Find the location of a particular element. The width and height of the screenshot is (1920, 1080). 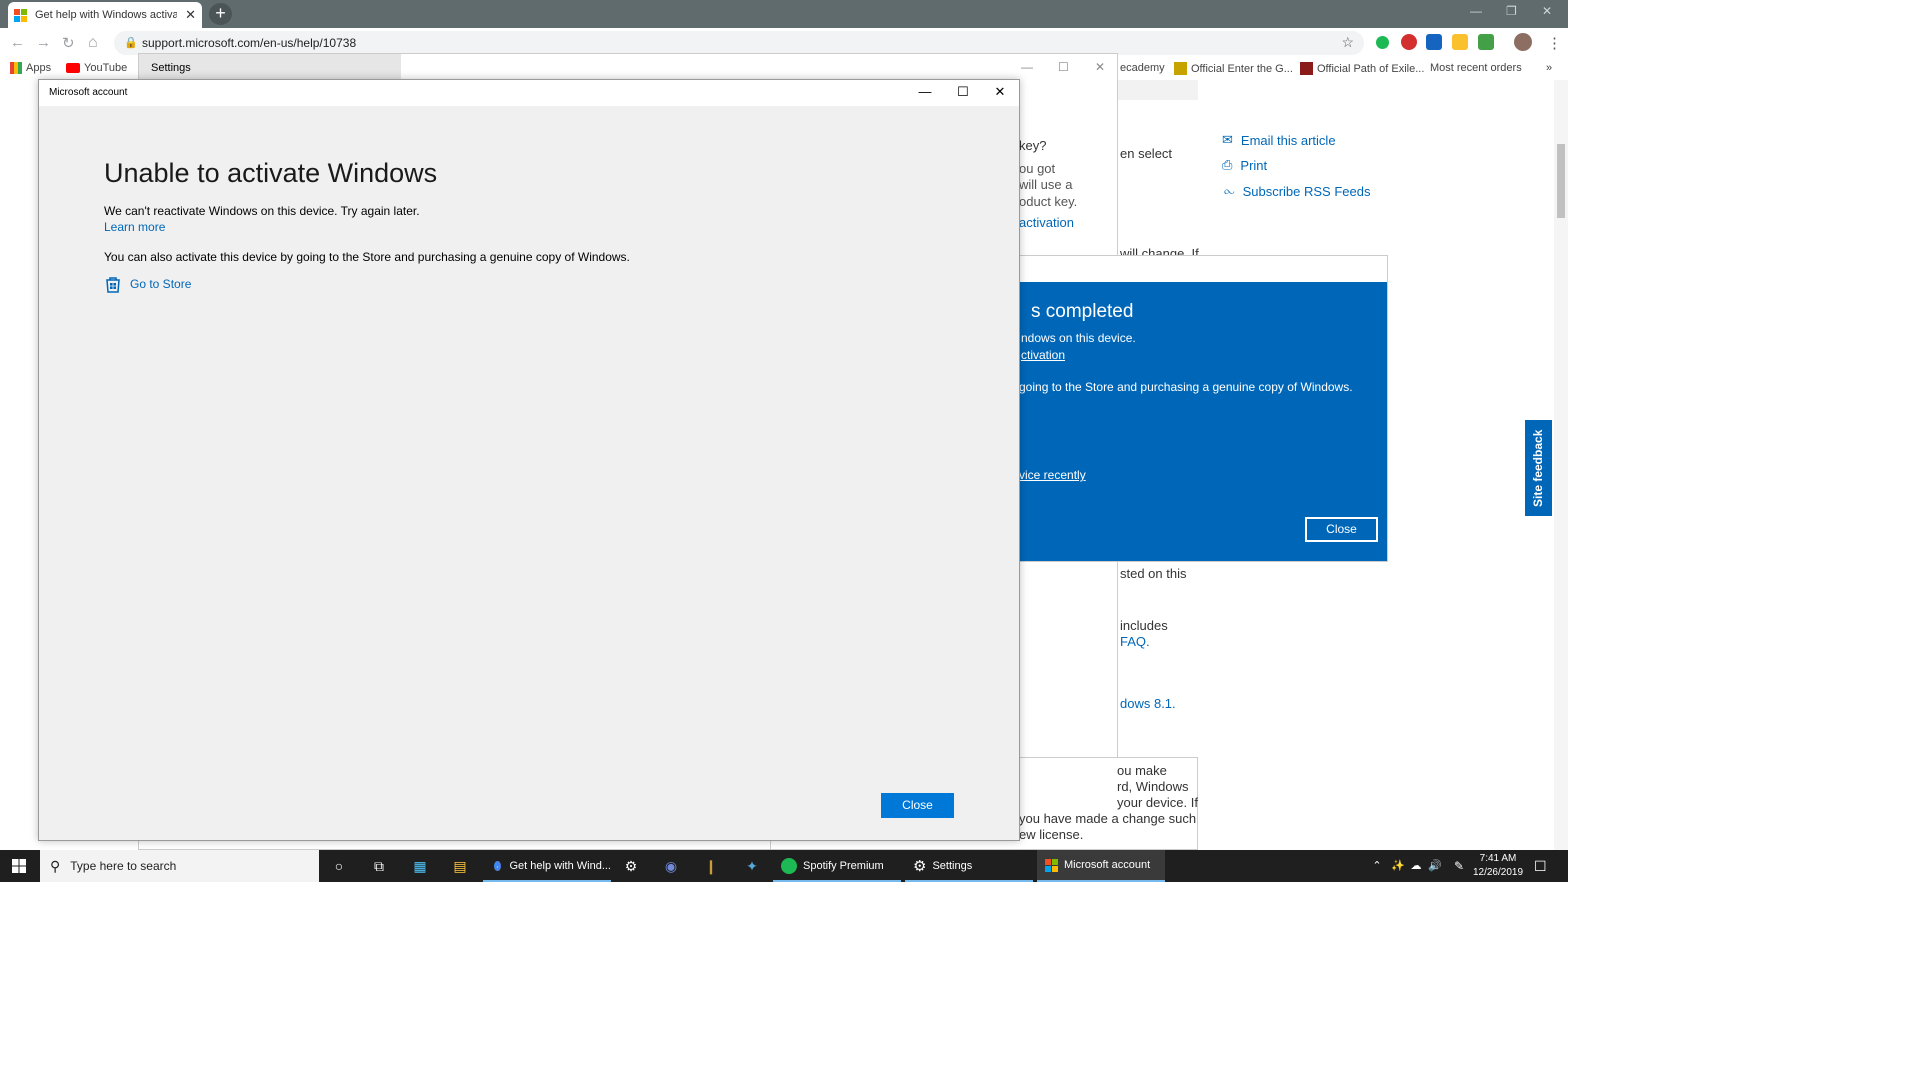

league-of-legends-icon: ❙ is located at coordinates (711, 866).